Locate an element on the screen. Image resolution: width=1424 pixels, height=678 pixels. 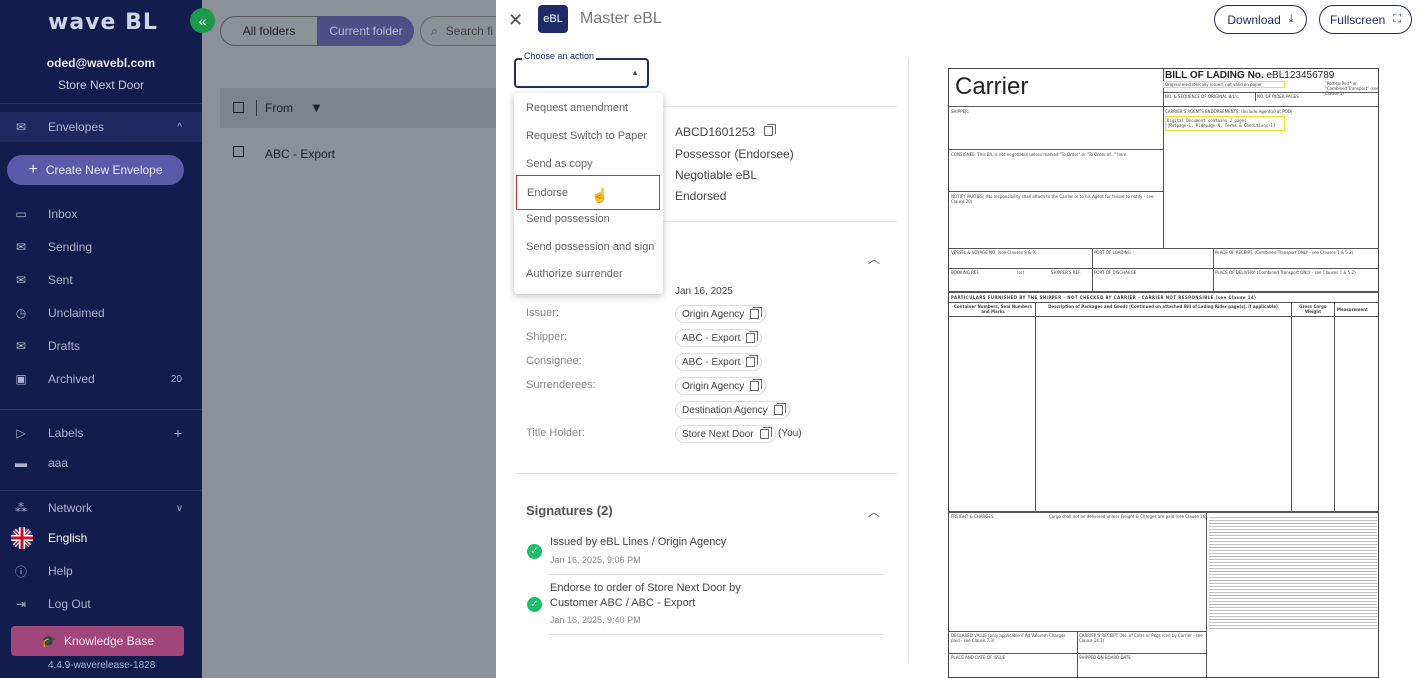
archived-count: 20 is located at coordinates (176, 379).